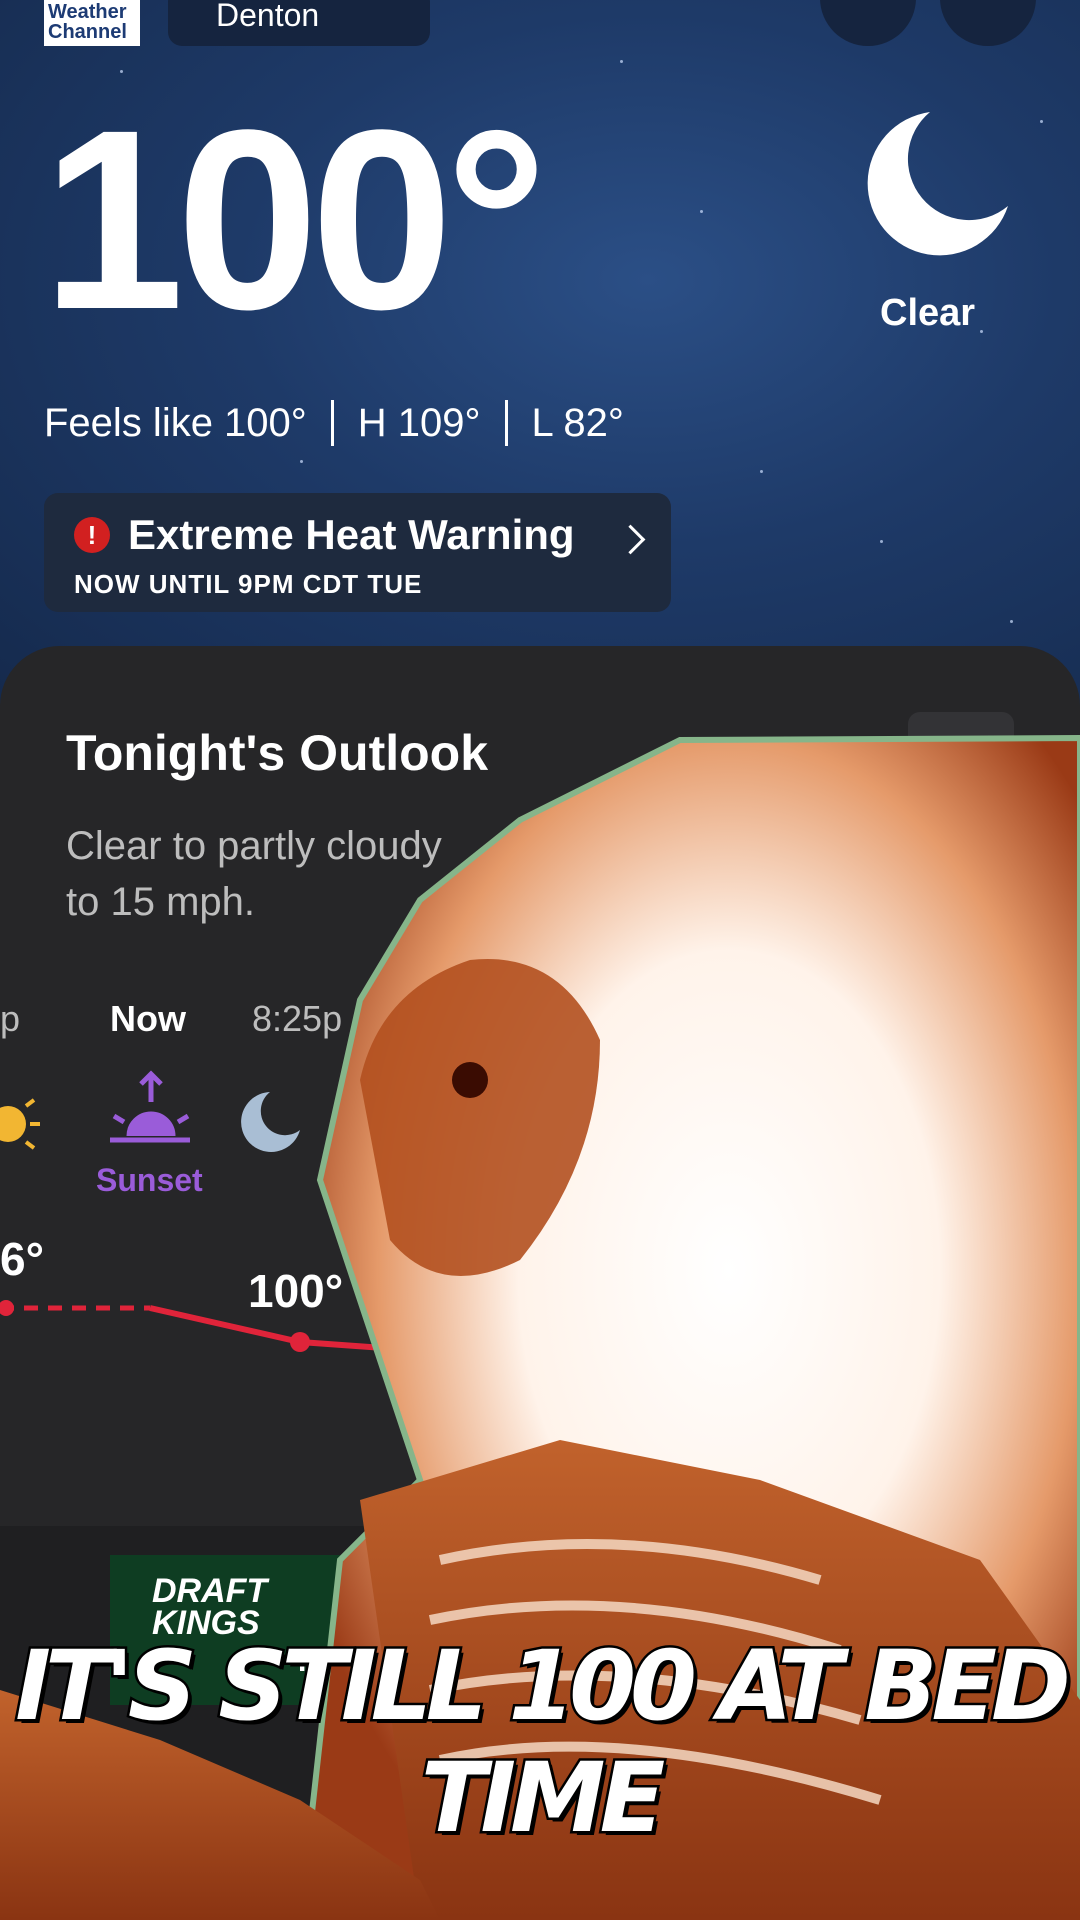  What do you see at coordinates (149, 1180) in the screenshot?
I see `sunset-label: Sunset` at bounding box center [149, 1180].